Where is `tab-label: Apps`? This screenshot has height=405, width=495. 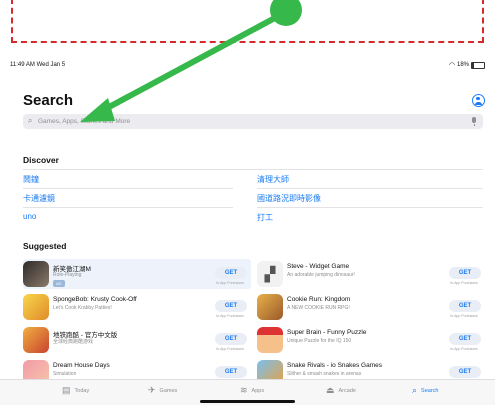
tab-label: Apps is located at coordinates (258, 390).